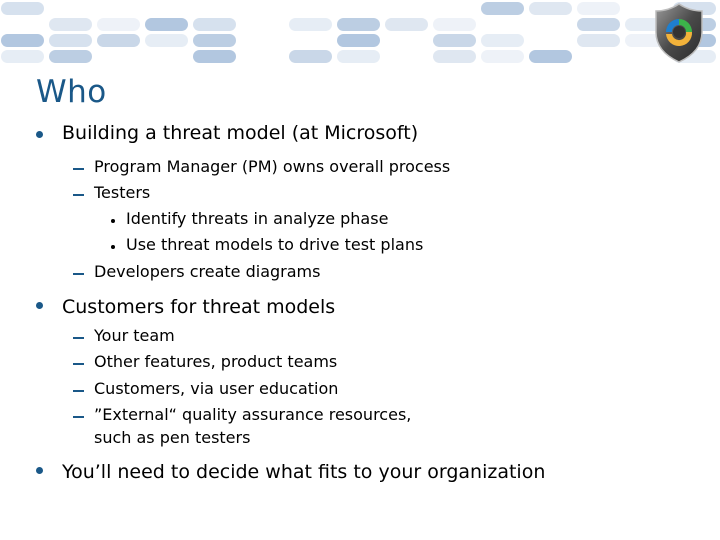 The height and width of the screenshot is (540, 720). I want to click on sub-bullet-text: Testers, so click(122, 192).